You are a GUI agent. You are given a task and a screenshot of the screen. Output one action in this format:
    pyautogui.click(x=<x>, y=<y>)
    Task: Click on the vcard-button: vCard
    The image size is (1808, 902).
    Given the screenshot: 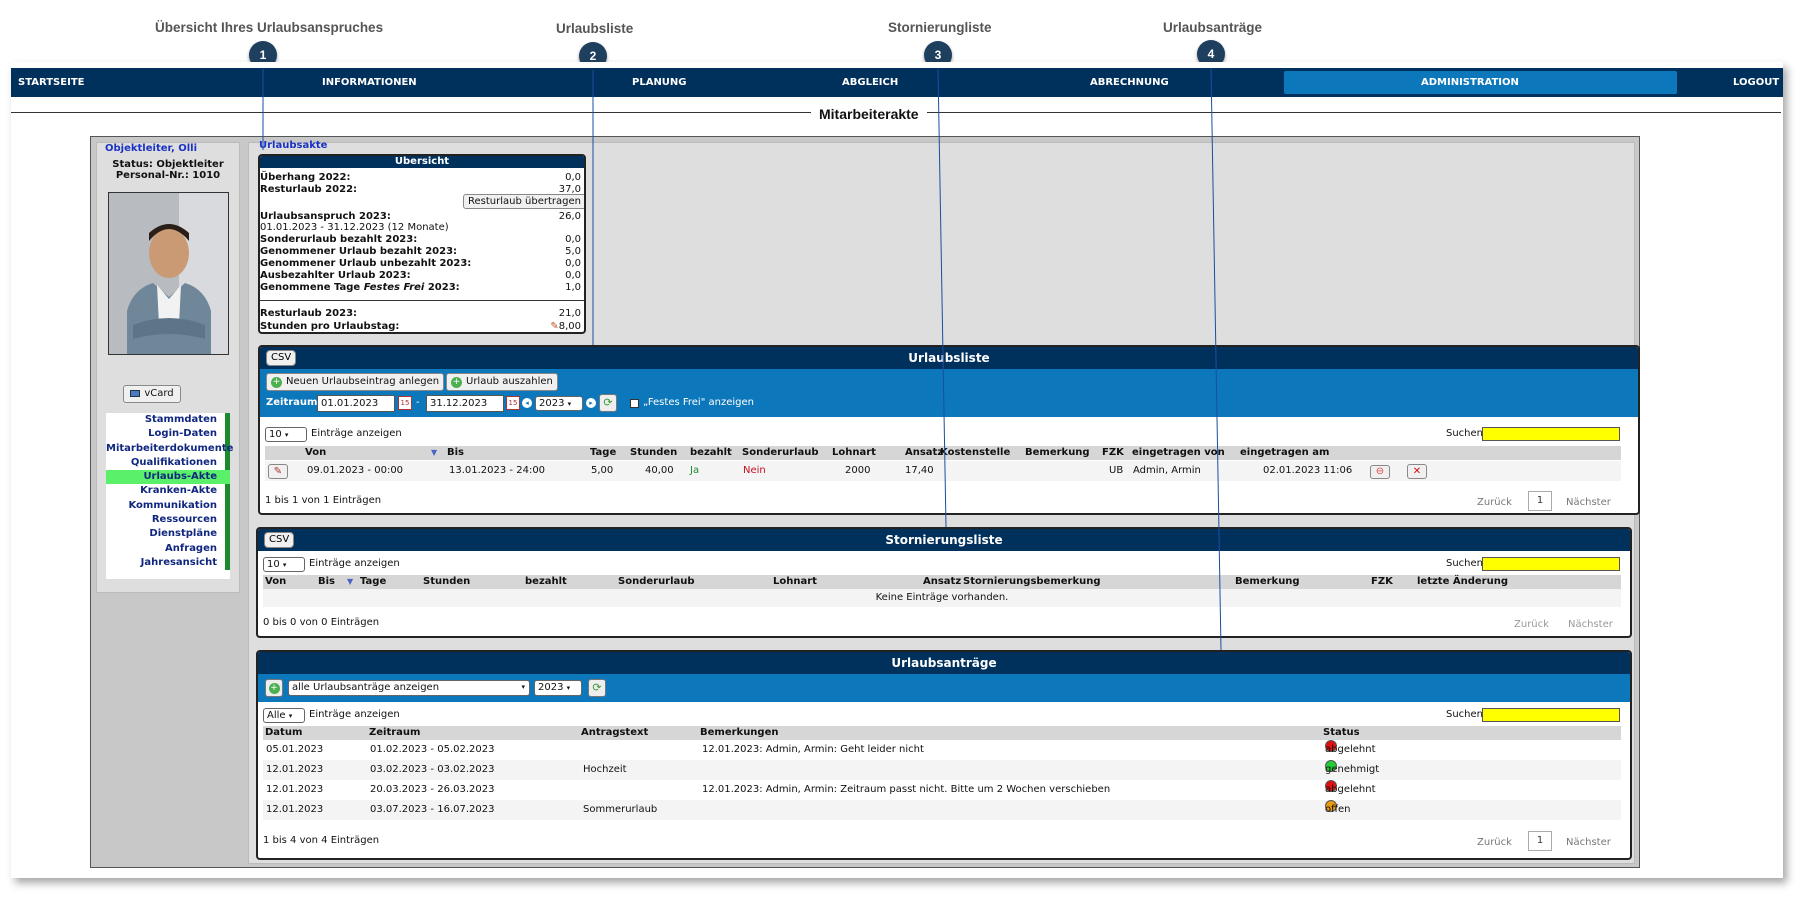 What is the action you would take?
    pyautogui.click(x=152, y=394)
    